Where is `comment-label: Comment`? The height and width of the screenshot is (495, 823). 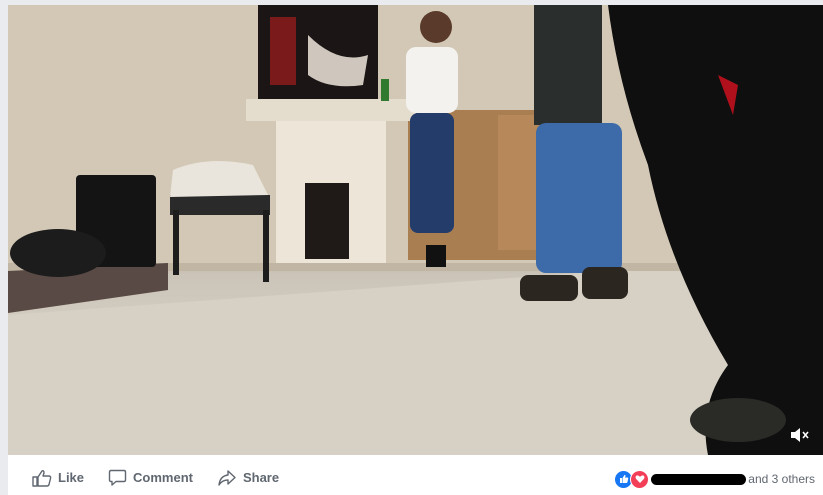 comment-label: Comment is located at coordinates (163, 477).